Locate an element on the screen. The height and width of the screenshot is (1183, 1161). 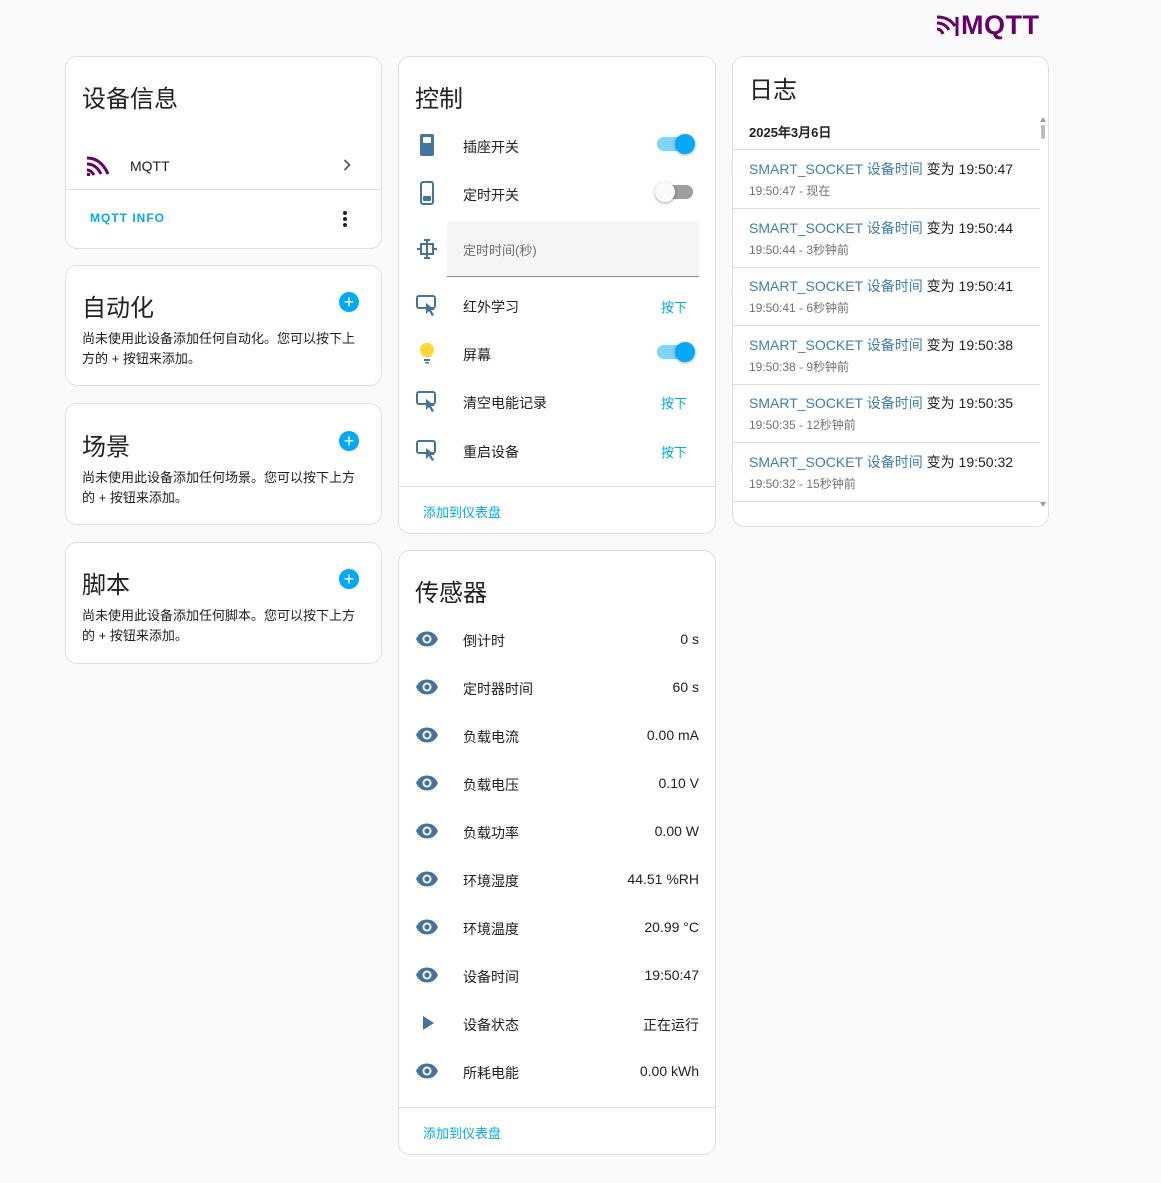
clear-energy-press-button: 按下 is located at coordinates (674, 402).